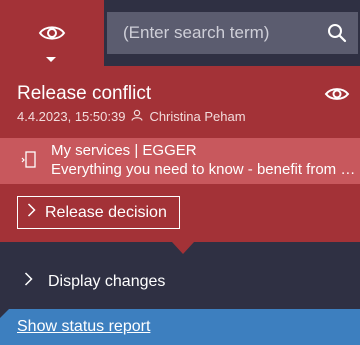  What do you see at coordinates (83, 327) in the screenshot?
I see `show-status-report-link: Show status report` at bounding box center [83, 327].